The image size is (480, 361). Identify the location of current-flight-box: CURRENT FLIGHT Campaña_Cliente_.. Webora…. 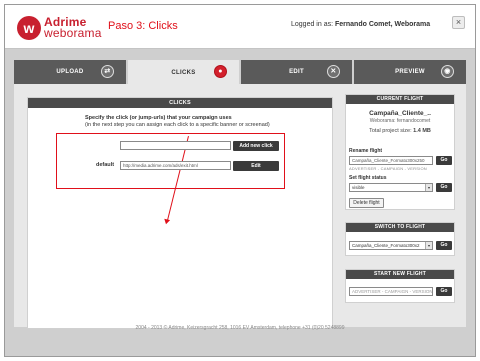
(400, 152).